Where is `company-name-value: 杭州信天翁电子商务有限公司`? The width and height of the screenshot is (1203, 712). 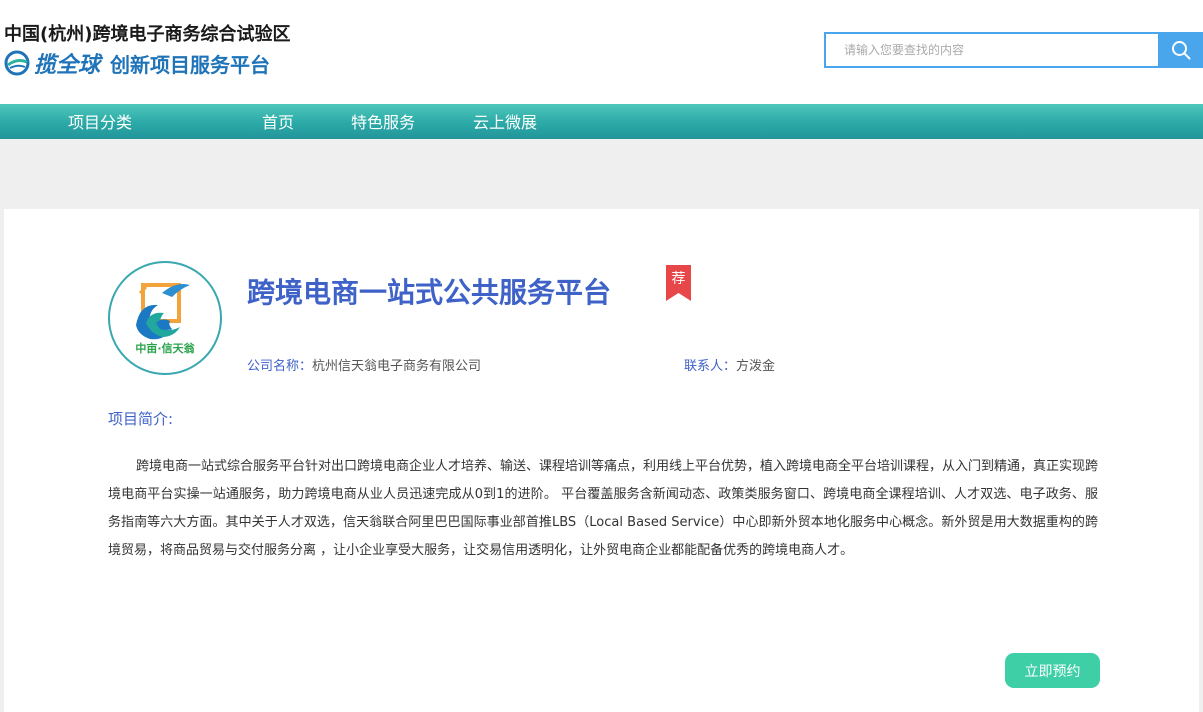 company-name-value: 杭州信天翁电子商务有限公司 is located at coordinates (397, 366).